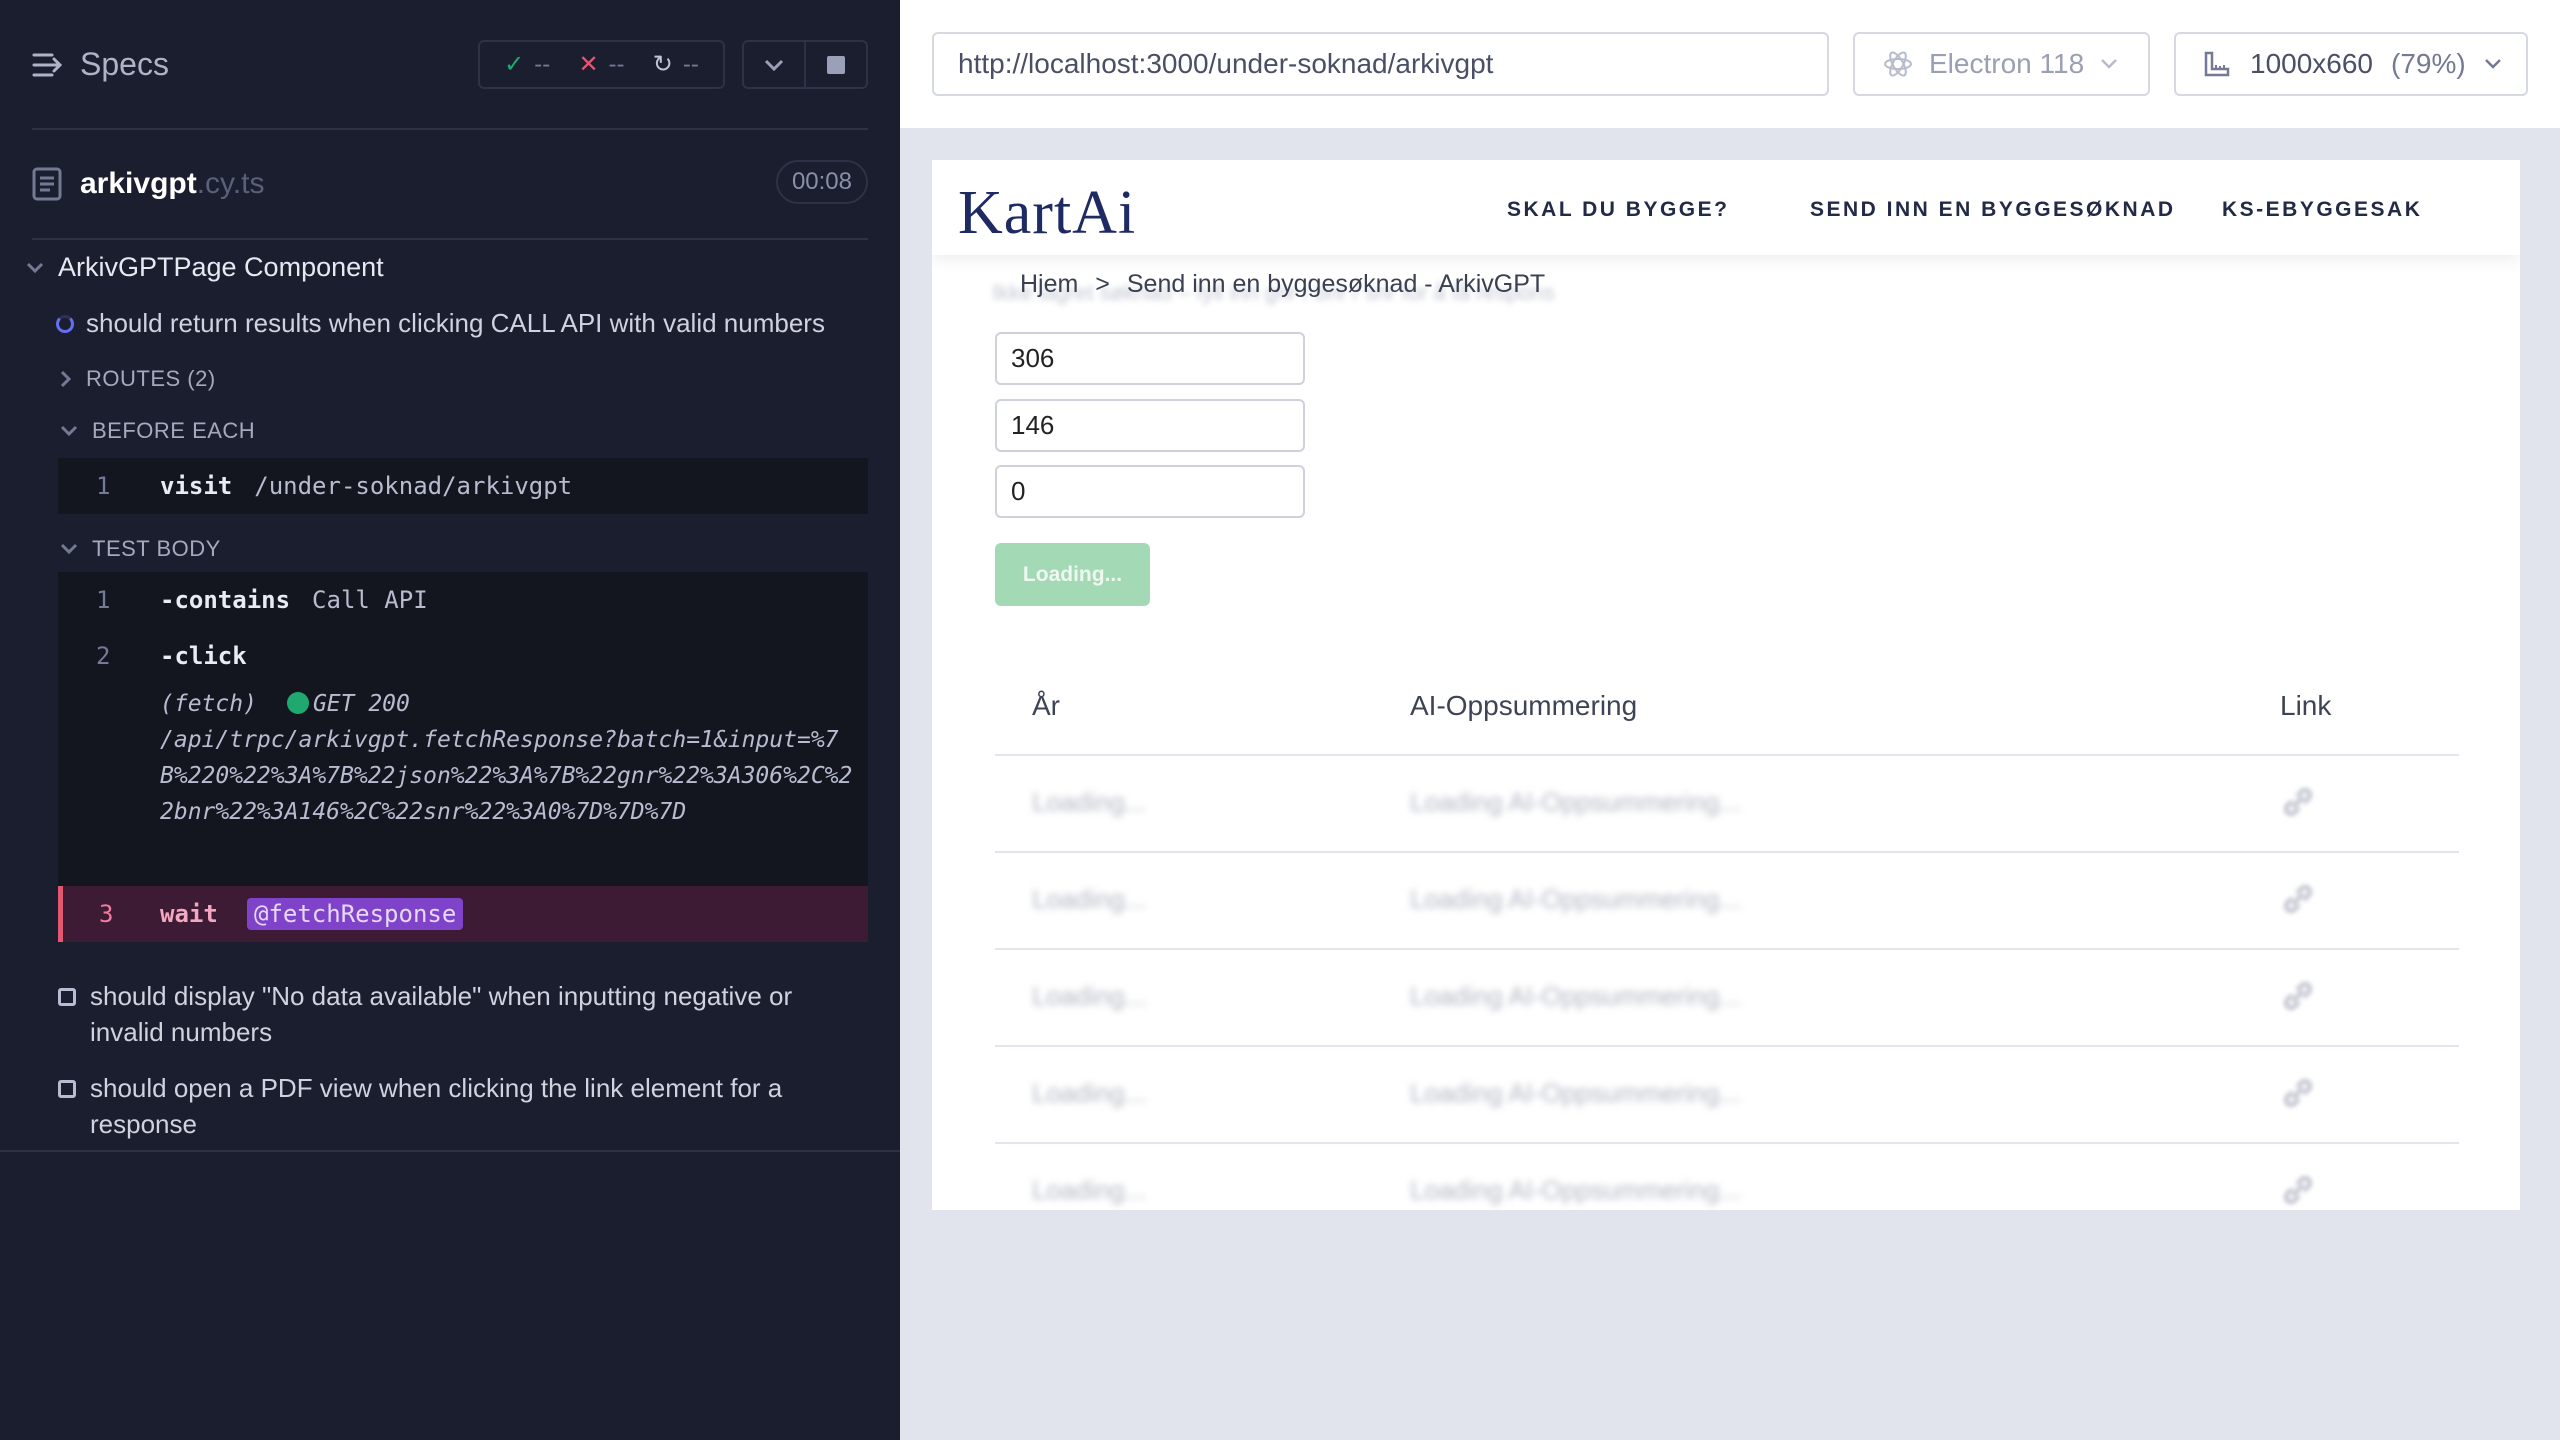  I want to click on command-number: 2, so click(103, 656).